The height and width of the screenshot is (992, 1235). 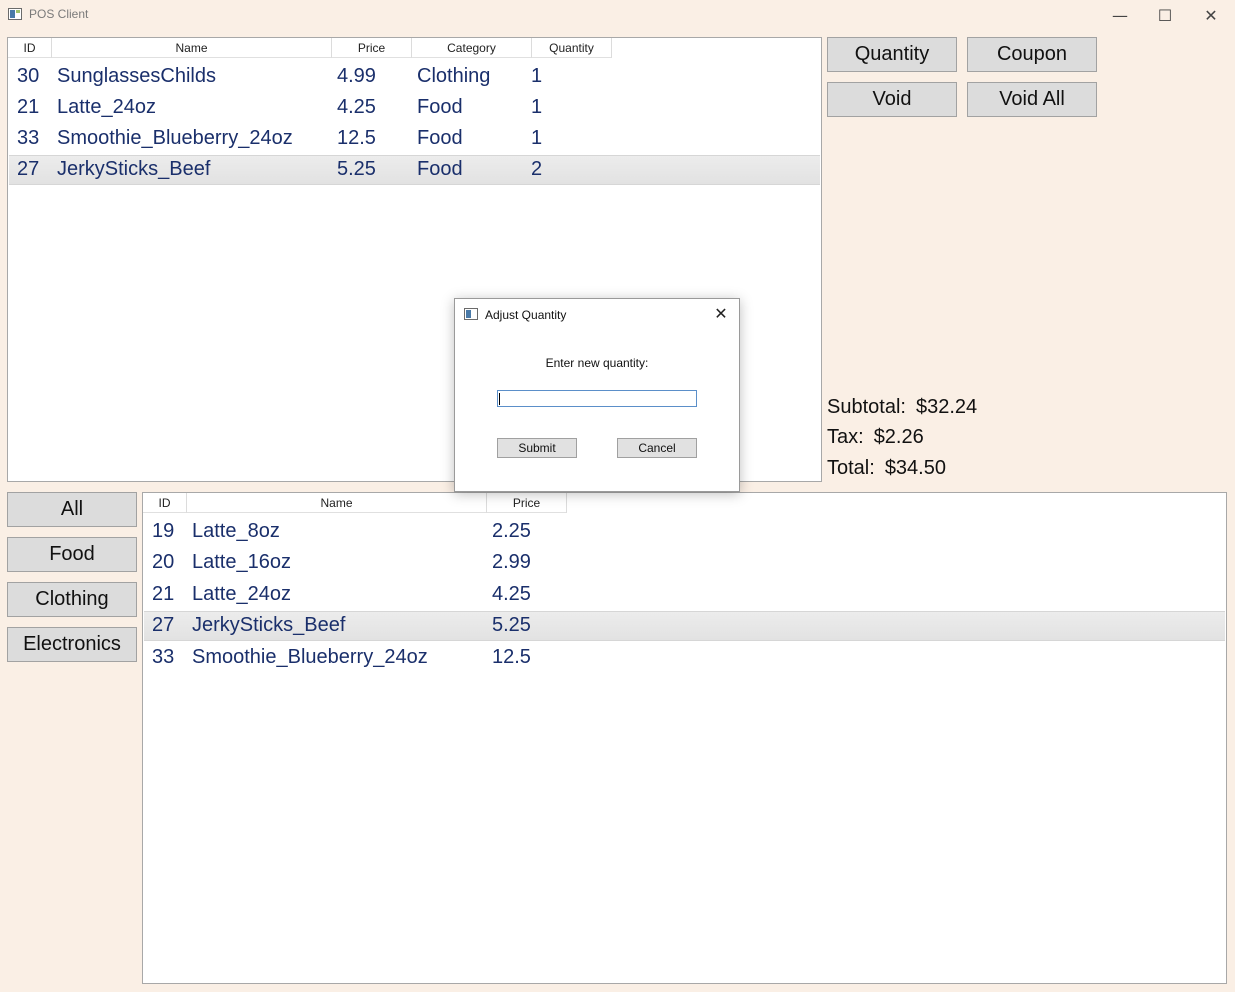 I want to click on submit-button: Submit, so click(x=537, y=448).